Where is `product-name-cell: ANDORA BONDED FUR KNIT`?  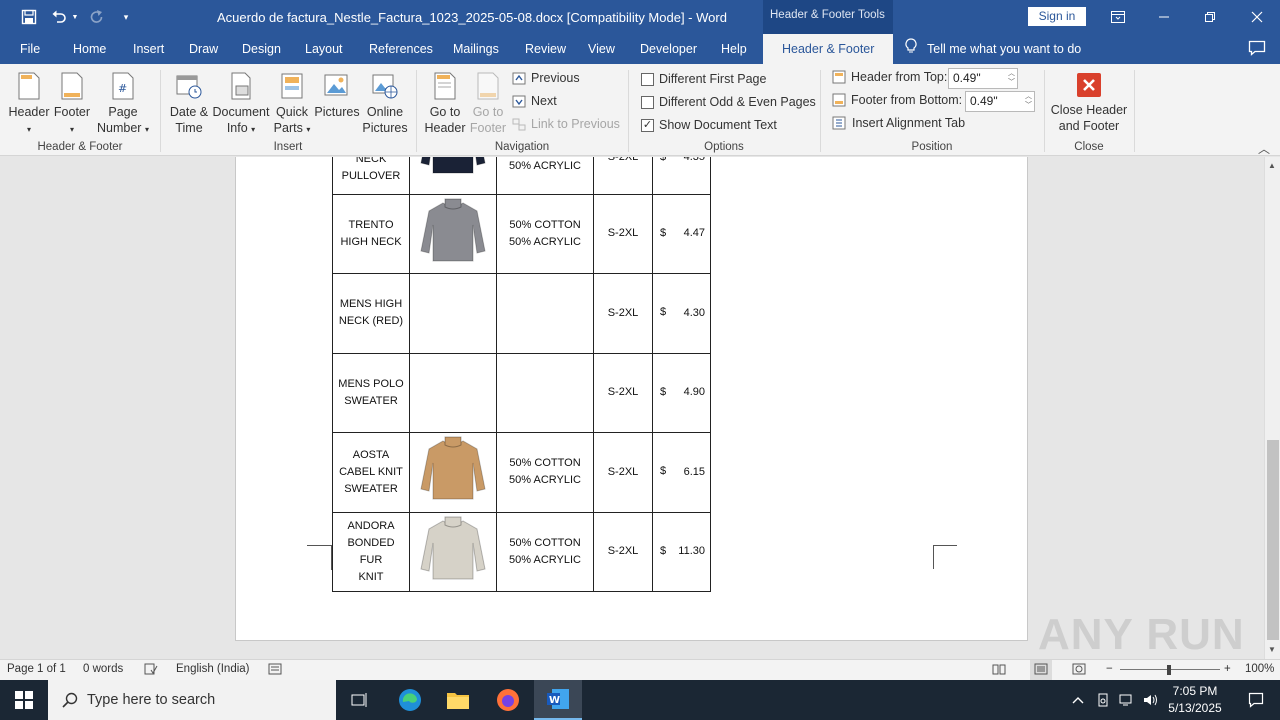 product-name-cell: ANDORA BONDED FUR KNIT is located at coordinates (371, 551).